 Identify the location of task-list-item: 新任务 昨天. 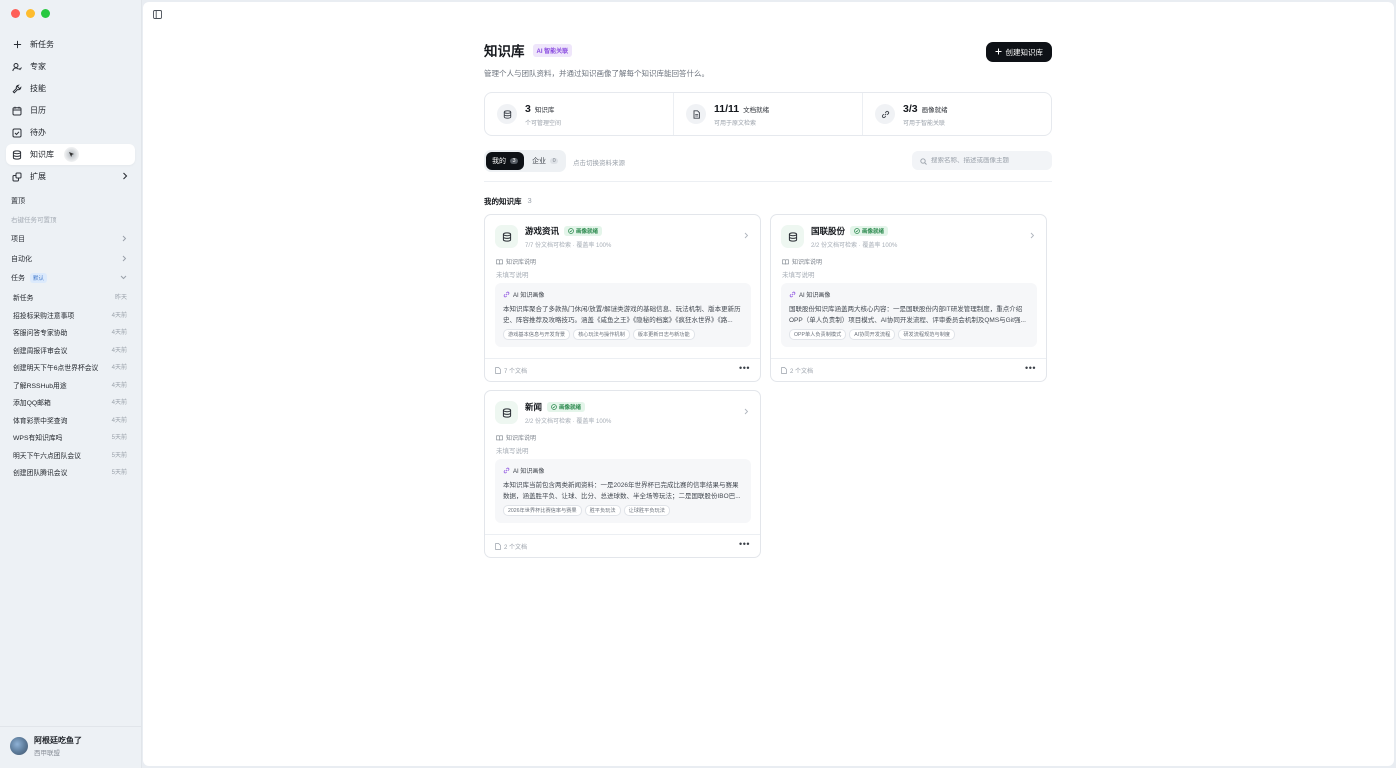
(70, 297).